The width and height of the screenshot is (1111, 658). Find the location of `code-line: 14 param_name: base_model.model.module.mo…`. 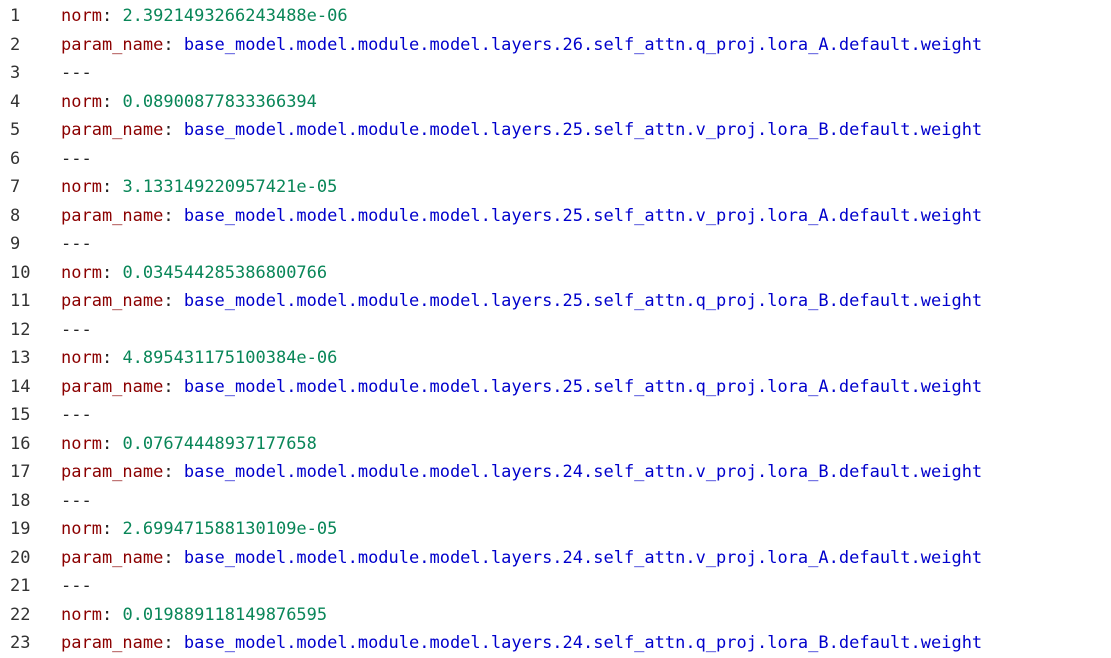

code-line: 14 param_name: base_model.model.module.mo… is located at coordinates (555, 387).